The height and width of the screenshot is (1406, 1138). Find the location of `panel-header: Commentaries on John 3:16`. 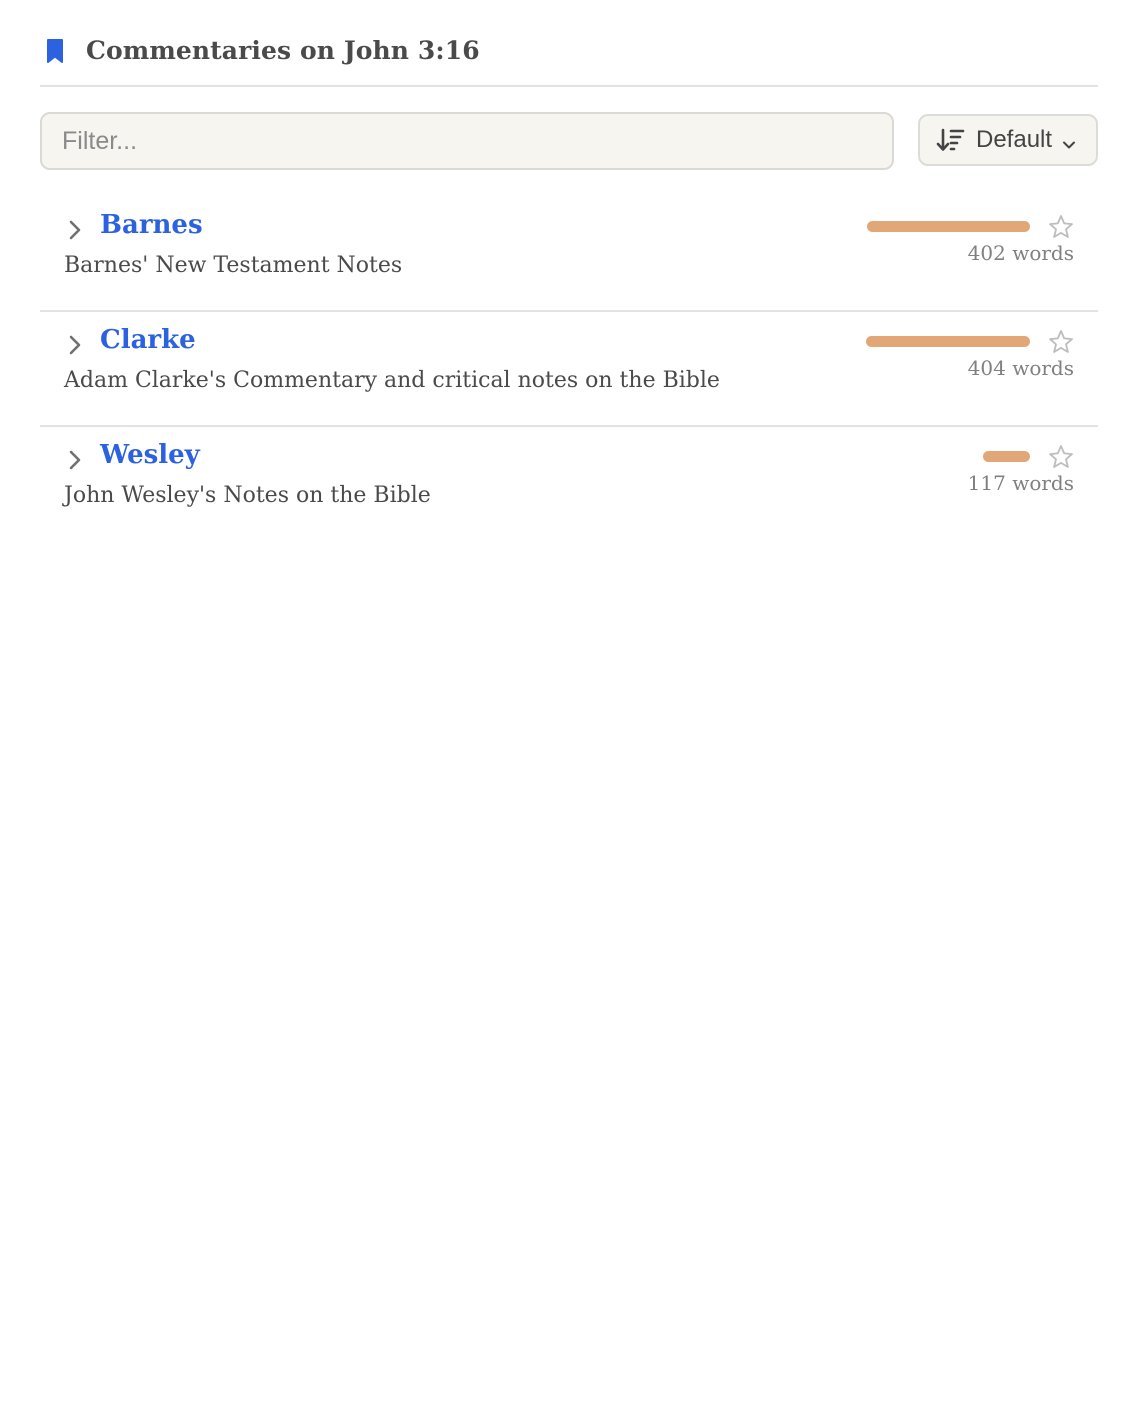

panel-header: Commentaries on John 3:16 is located at coordinates (569, 43).